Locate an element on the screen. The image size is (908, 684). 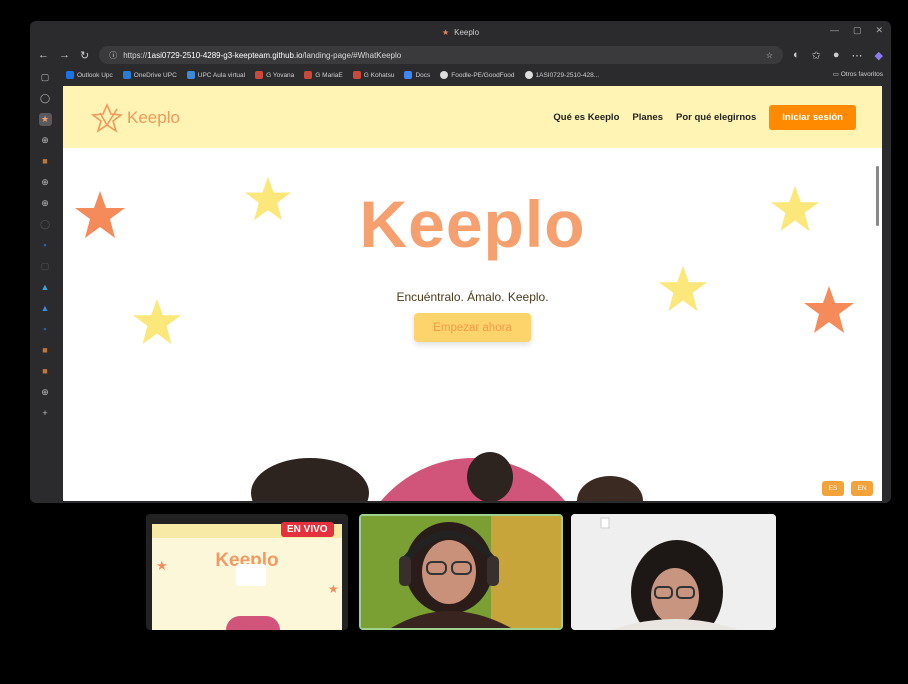
back-icon: ← is located at coordinates (43, 55).